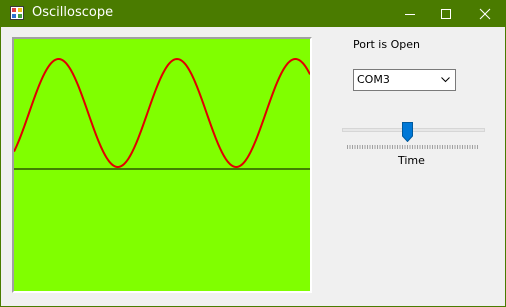 The height and width of the screenshot is (307, 506). What do you see at coordinates (386, 44) in the screenshot?
I see `port-status-label: Port is Open` at bounding box center [386, 44].